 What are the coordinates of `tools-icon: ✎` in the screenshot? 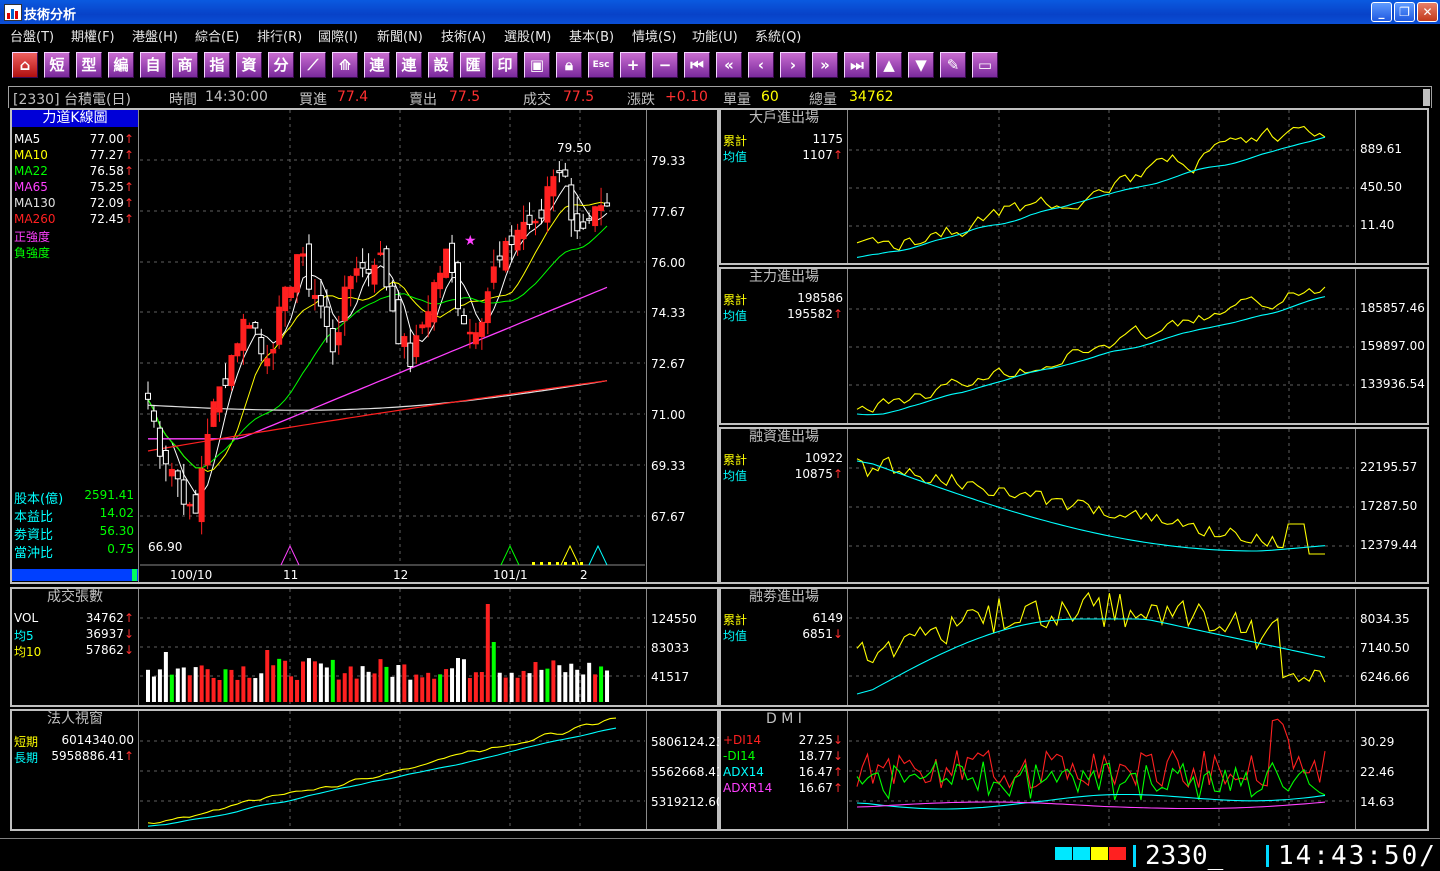 It's located at (953, 65).